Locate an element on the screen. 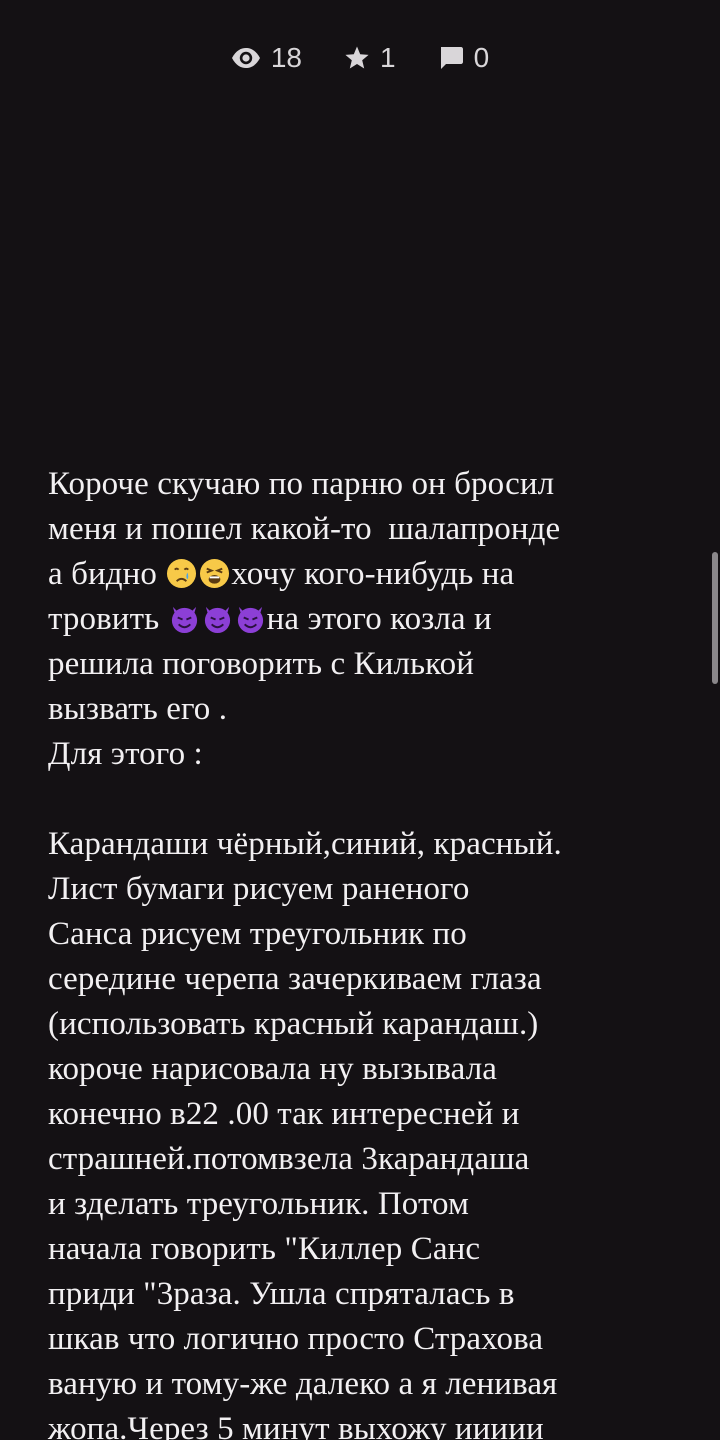  story-line: ваную и тому-же далеко а я ленивая is located at coordinates (303, 1384).